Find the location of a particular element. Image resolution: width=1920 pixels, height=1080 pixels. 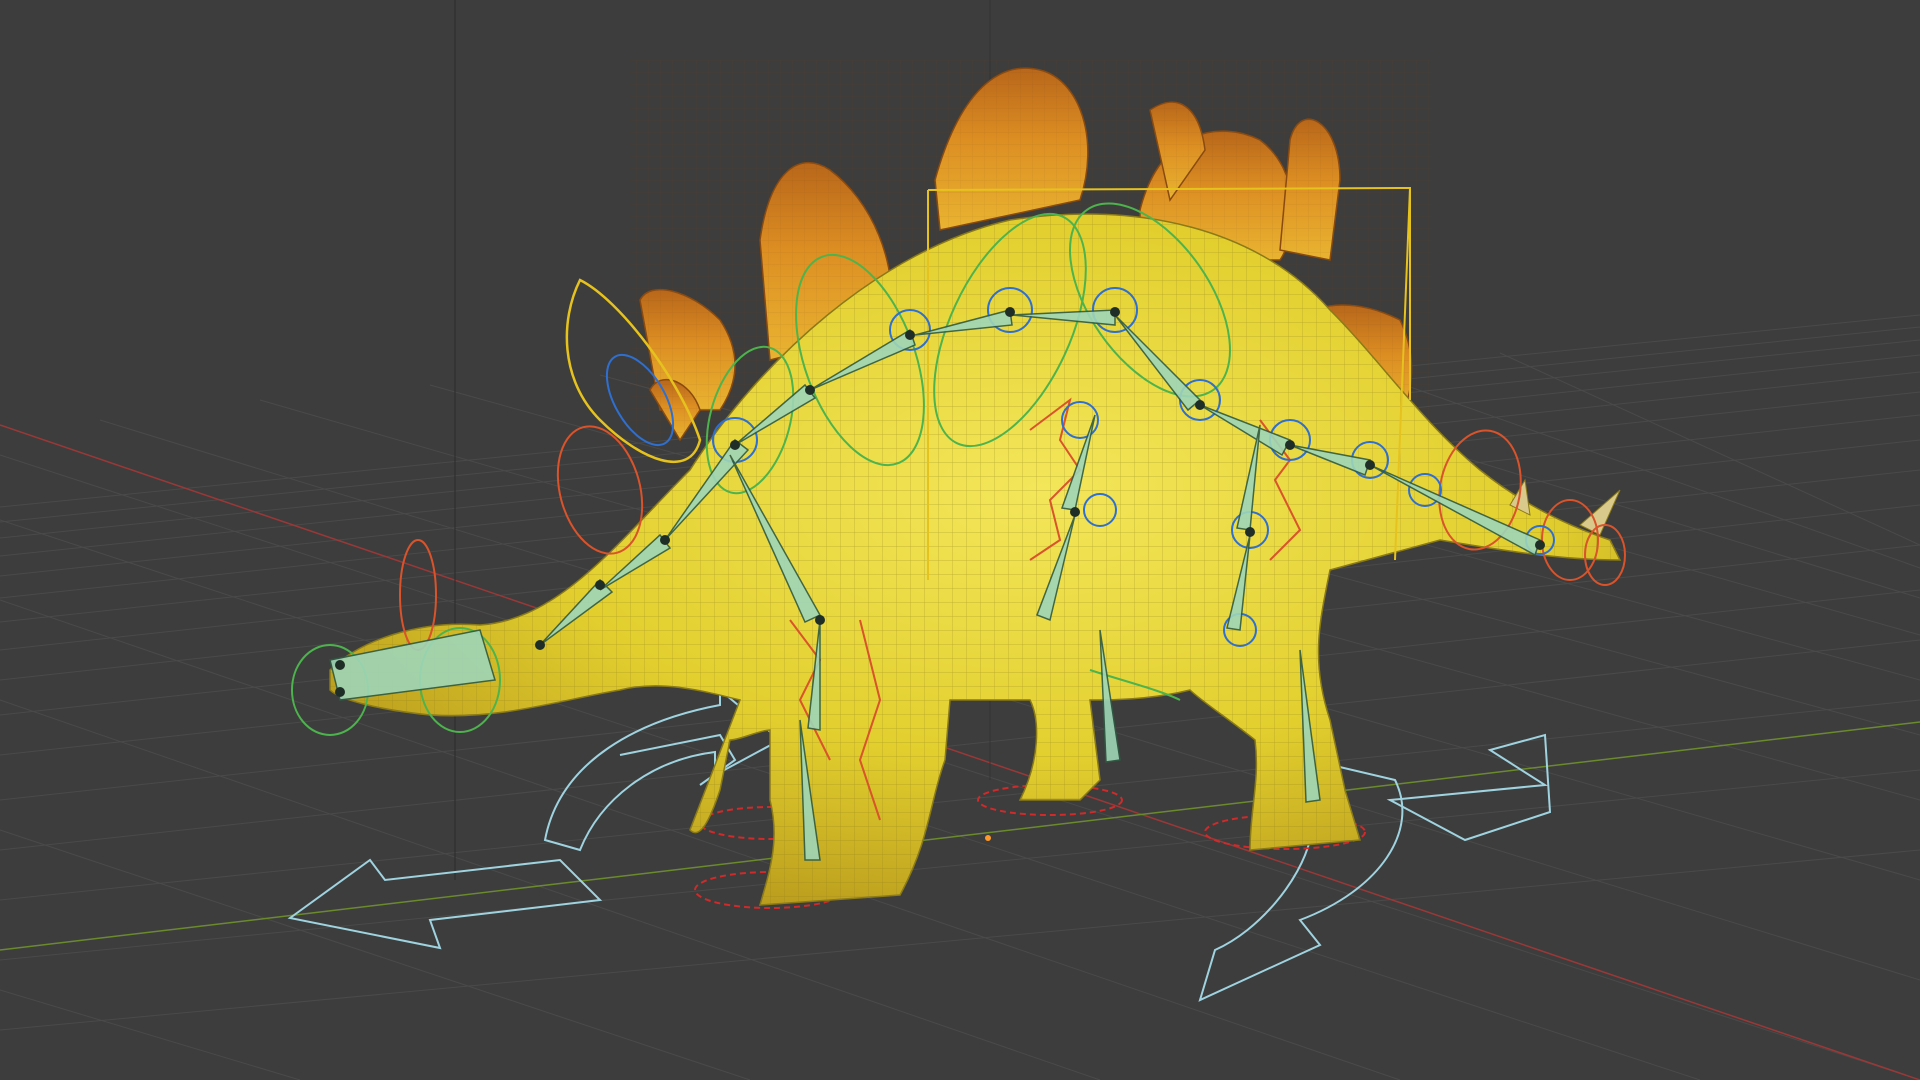

3d-cursor-icon is located at coordinates (988, 838).